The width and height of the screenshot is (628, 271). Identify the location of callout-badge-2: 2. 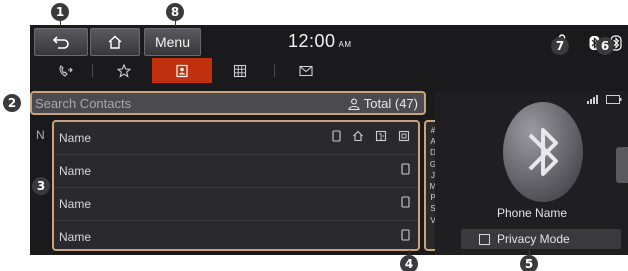
(12, 103).